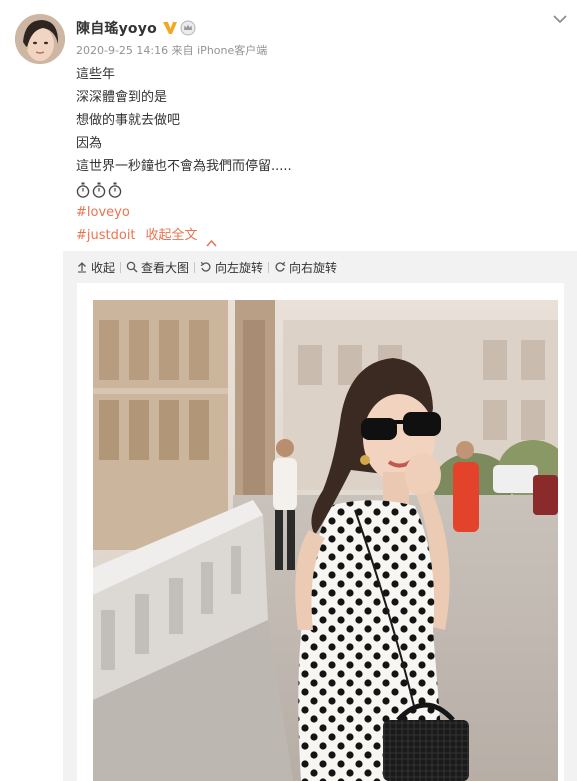  Describe the element at coordinates (184, 189) in the screenshot. I see `emoji-row` at that location.